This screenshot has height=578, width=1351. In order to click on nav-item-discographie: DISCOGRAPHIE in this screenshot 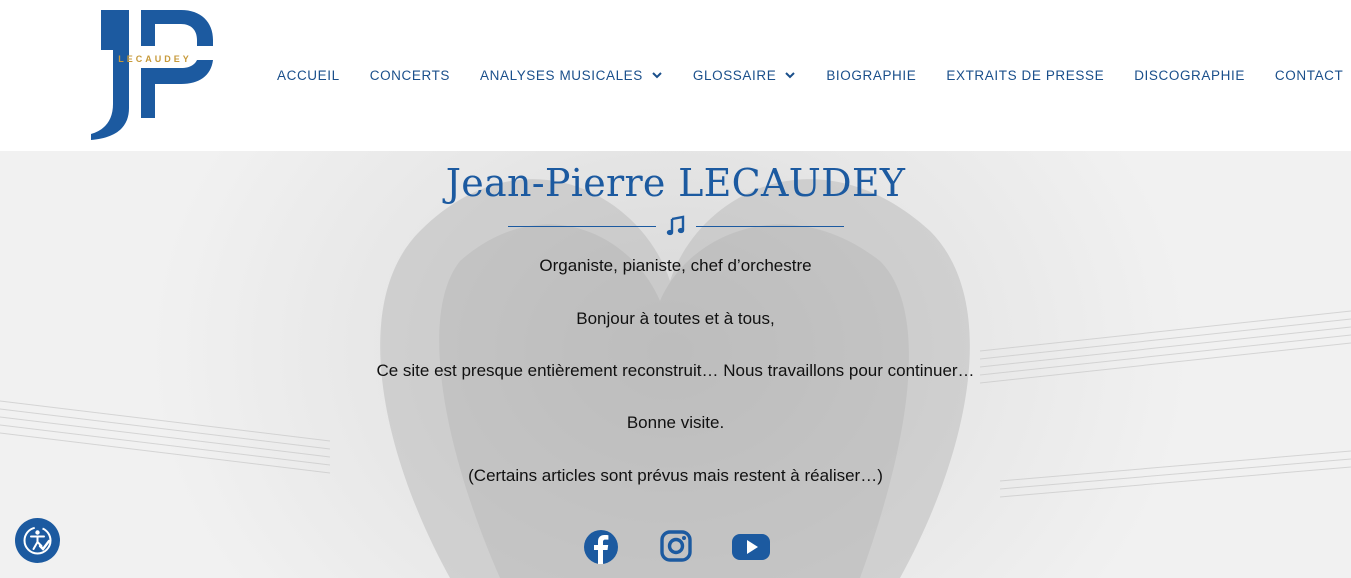, I will do `click(1189, 75)`.